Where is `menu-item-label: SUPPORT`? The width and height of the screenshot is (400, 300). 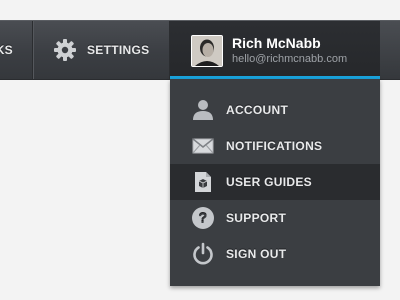
menu-item-label: SUPPORT is located at coordinates (256, 218).